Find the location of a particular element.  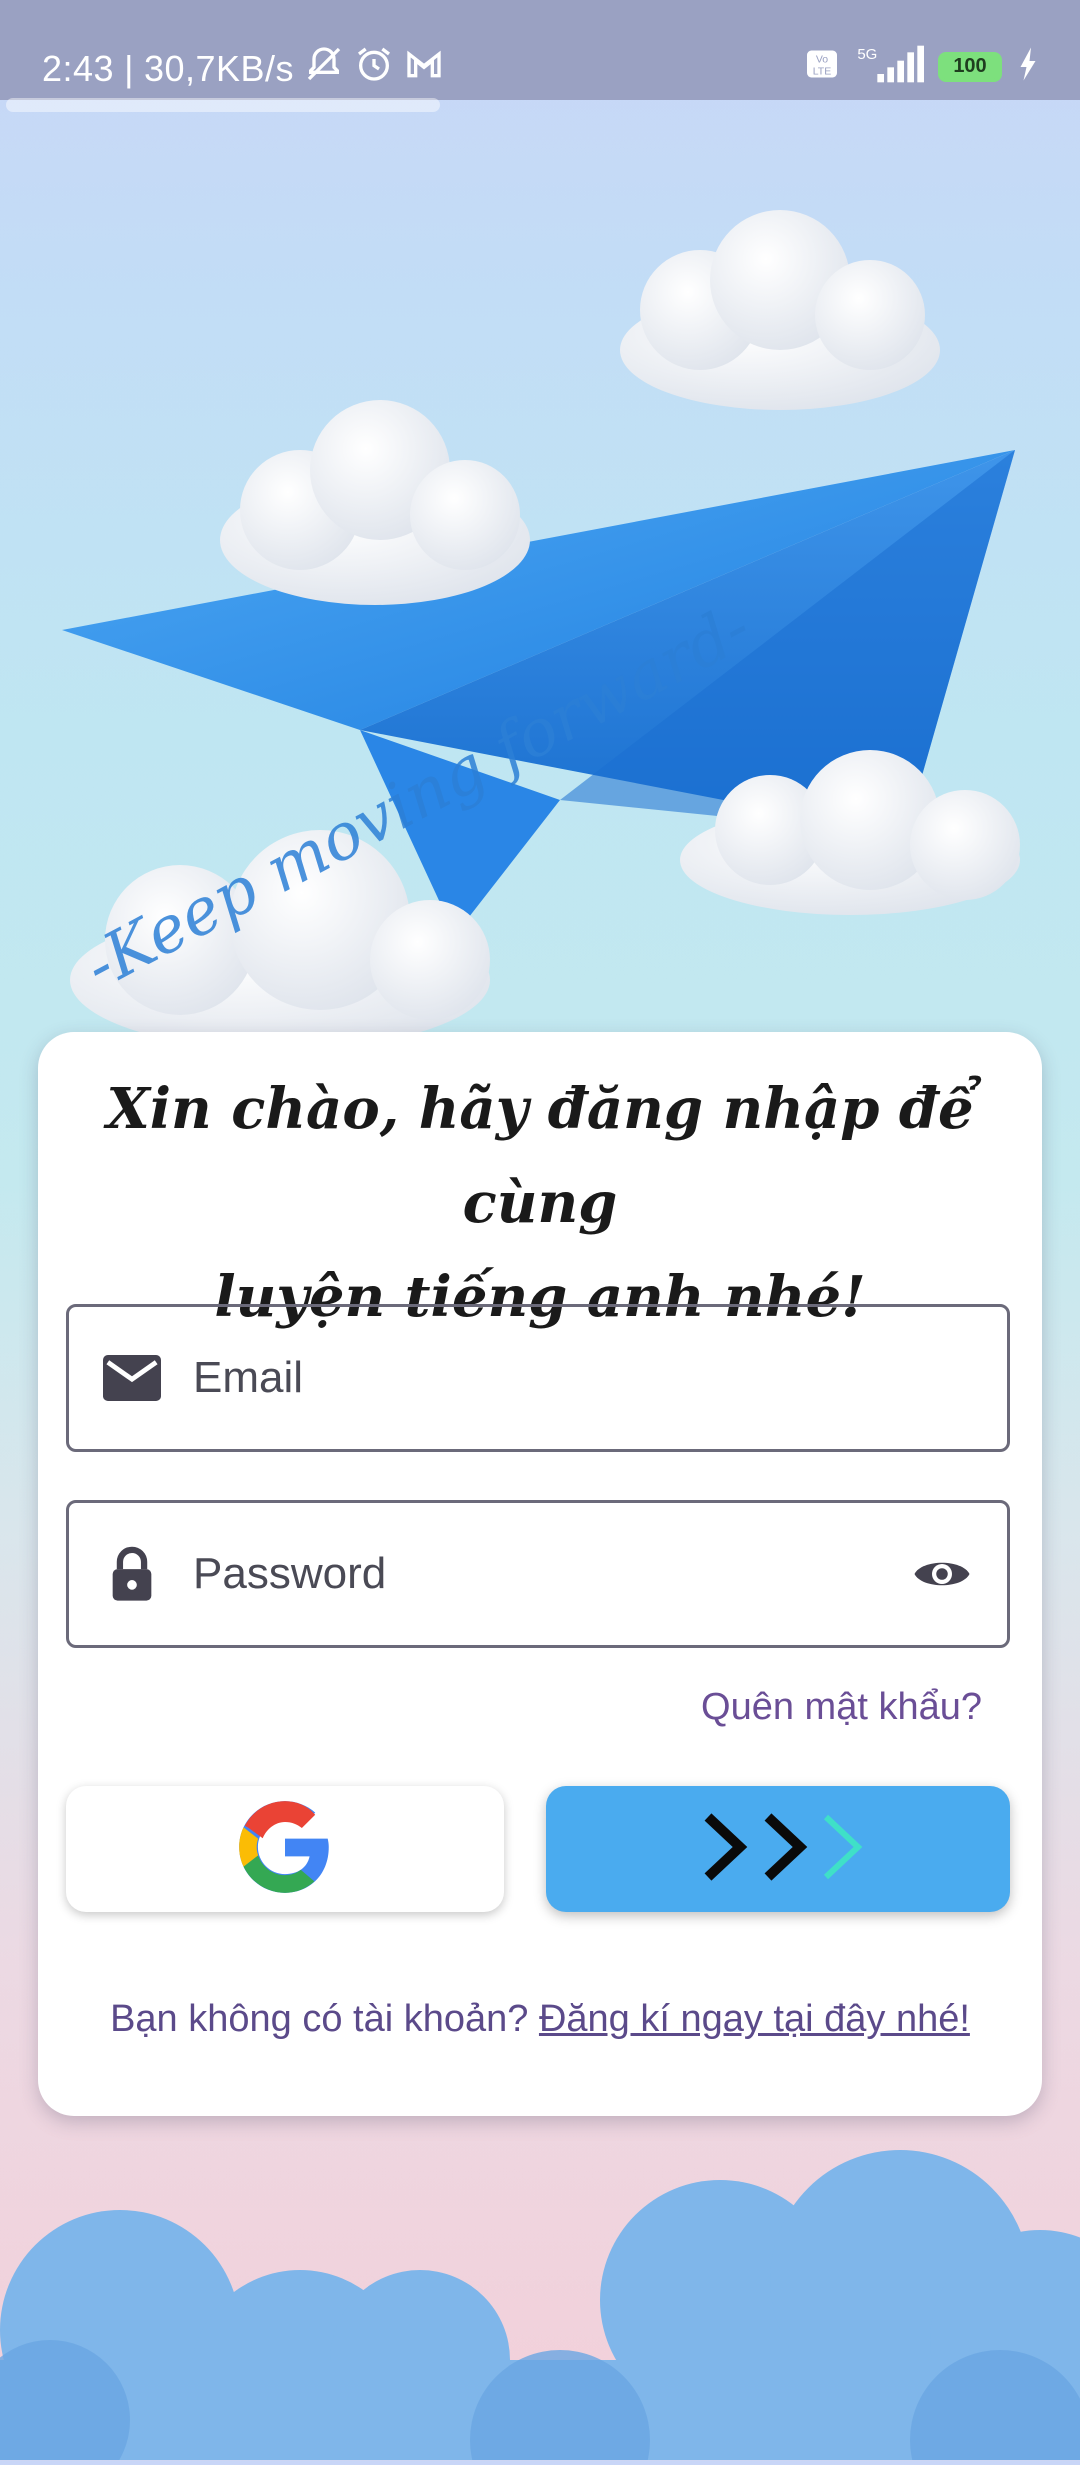

status-left: 2:43 | 30,7KB/s is located at coordinates (243, 68).